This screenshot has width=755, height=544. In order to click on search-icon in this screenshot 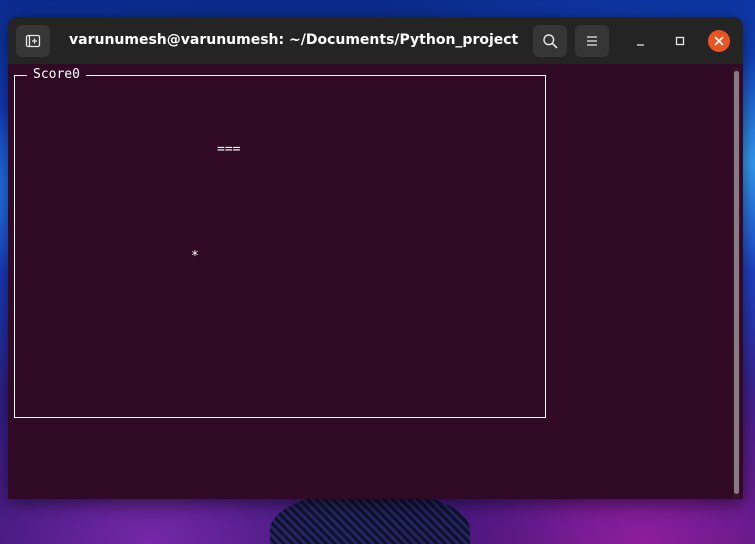, I will do `click(550, 41)`.